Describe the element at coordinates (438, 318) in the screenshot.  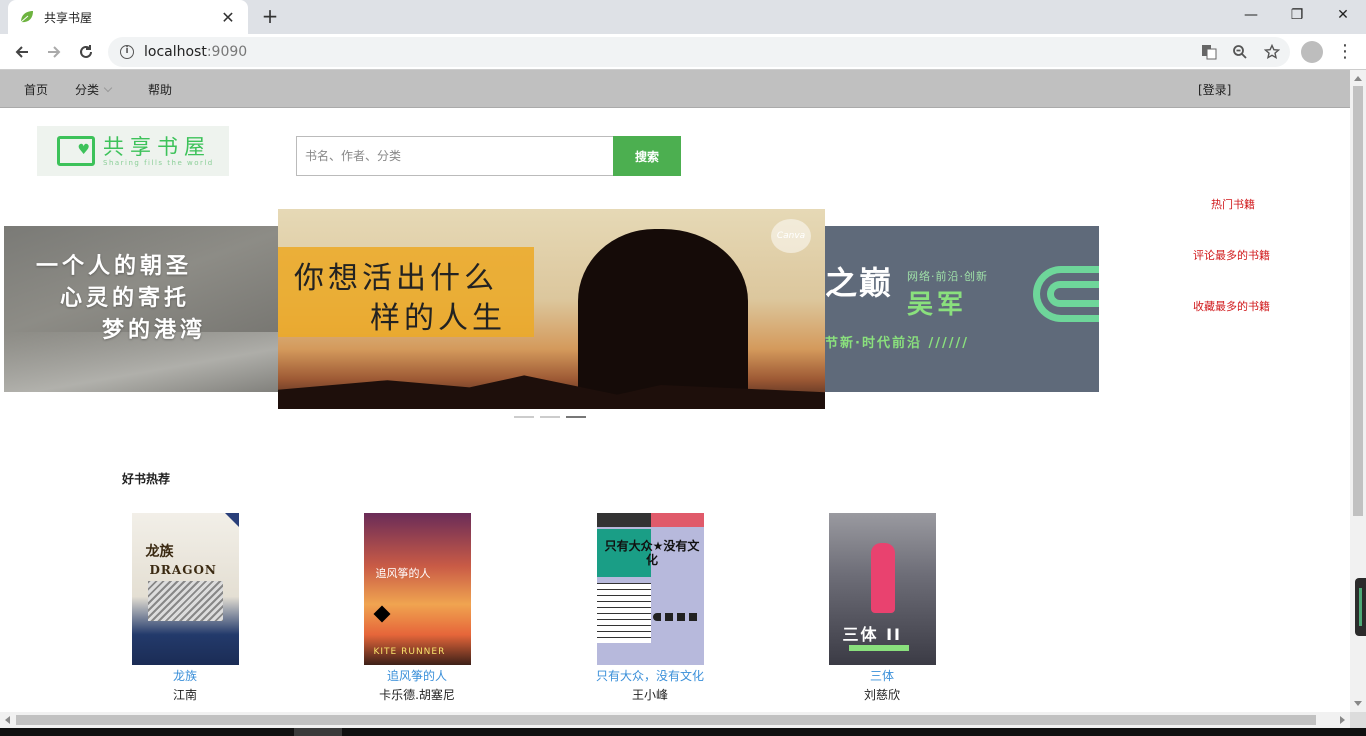
I see `slide-center-line-2: 样的人生` at that location.